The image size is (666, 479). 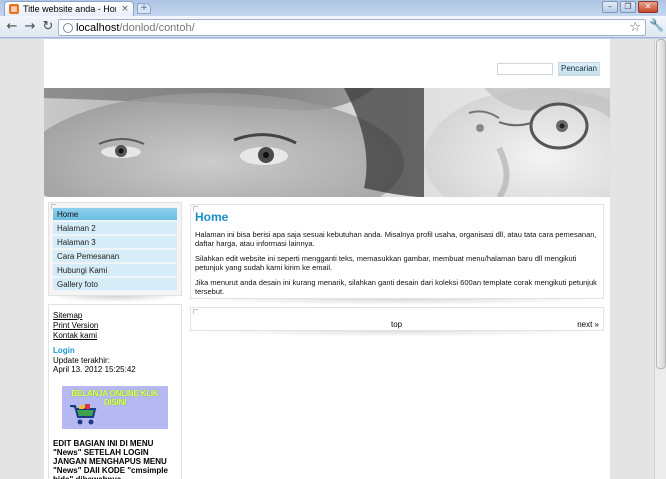 I want to click on content-shadow, so click(x=397, y=302).